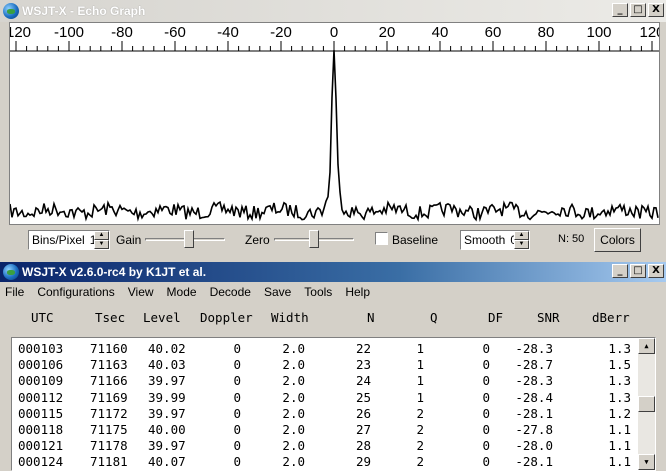 This screenshot has width=666, height=471. What do you see at coordinates (611, 317) in the screenshot?
I see `col-dberr: dBerr` at bounding box center [611, 317].